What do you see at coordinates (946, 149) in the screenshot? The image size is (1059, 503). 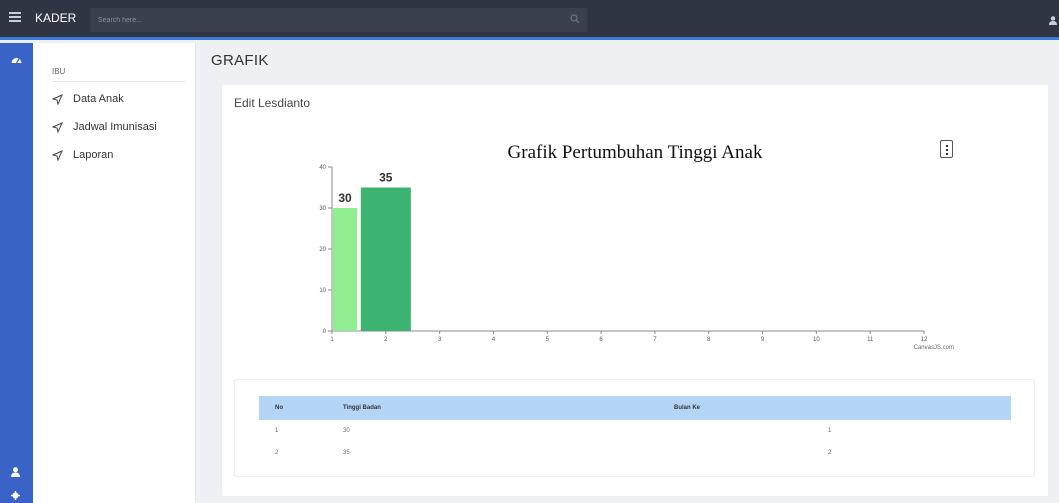 I see `chart-menu-button` at bounding box center [946, 149].